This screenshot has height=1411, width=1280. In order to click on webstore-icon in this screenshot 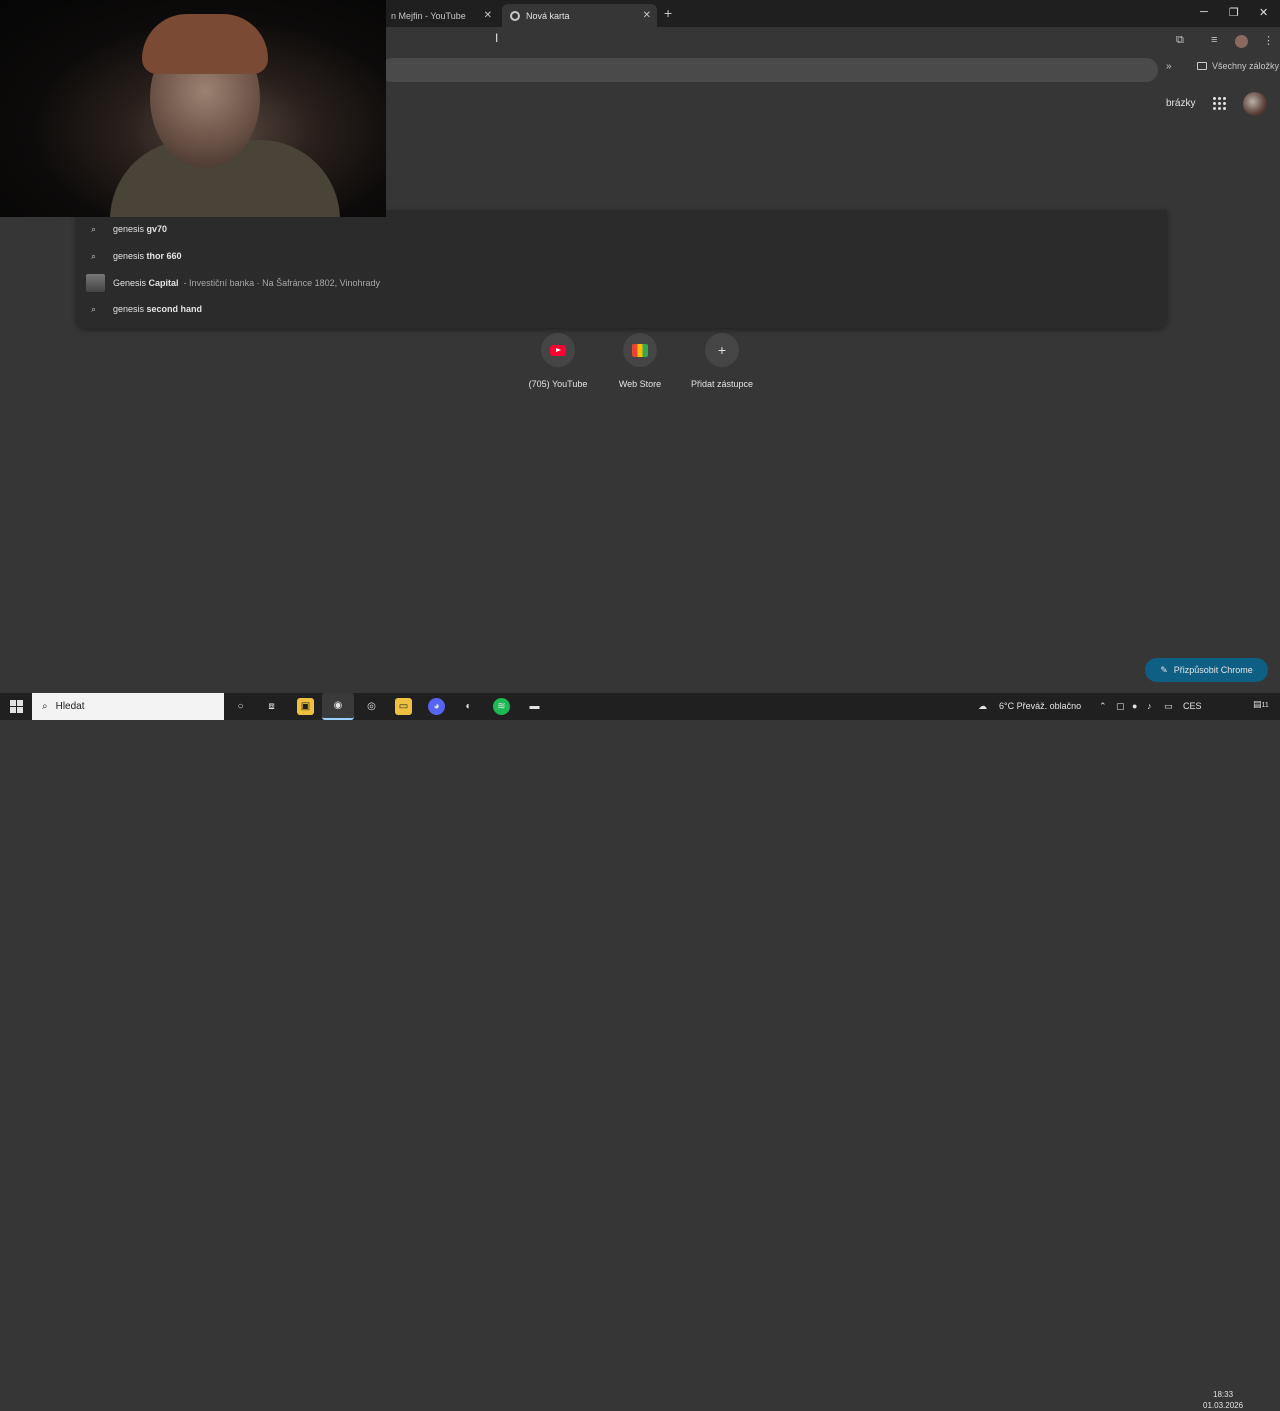, I will do `click(640, 350)`.